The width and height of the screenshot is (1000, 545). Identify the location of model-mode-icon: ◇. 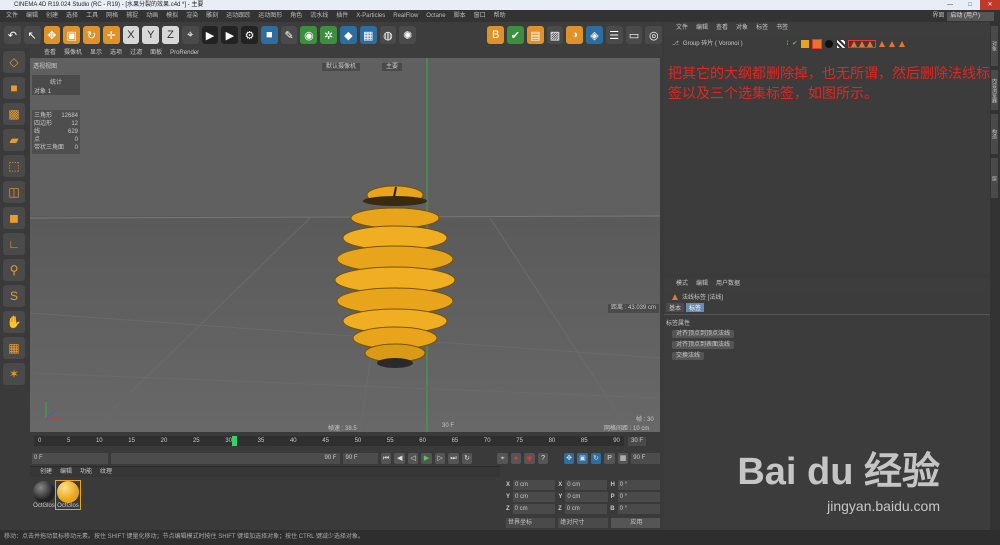
(14, 62).